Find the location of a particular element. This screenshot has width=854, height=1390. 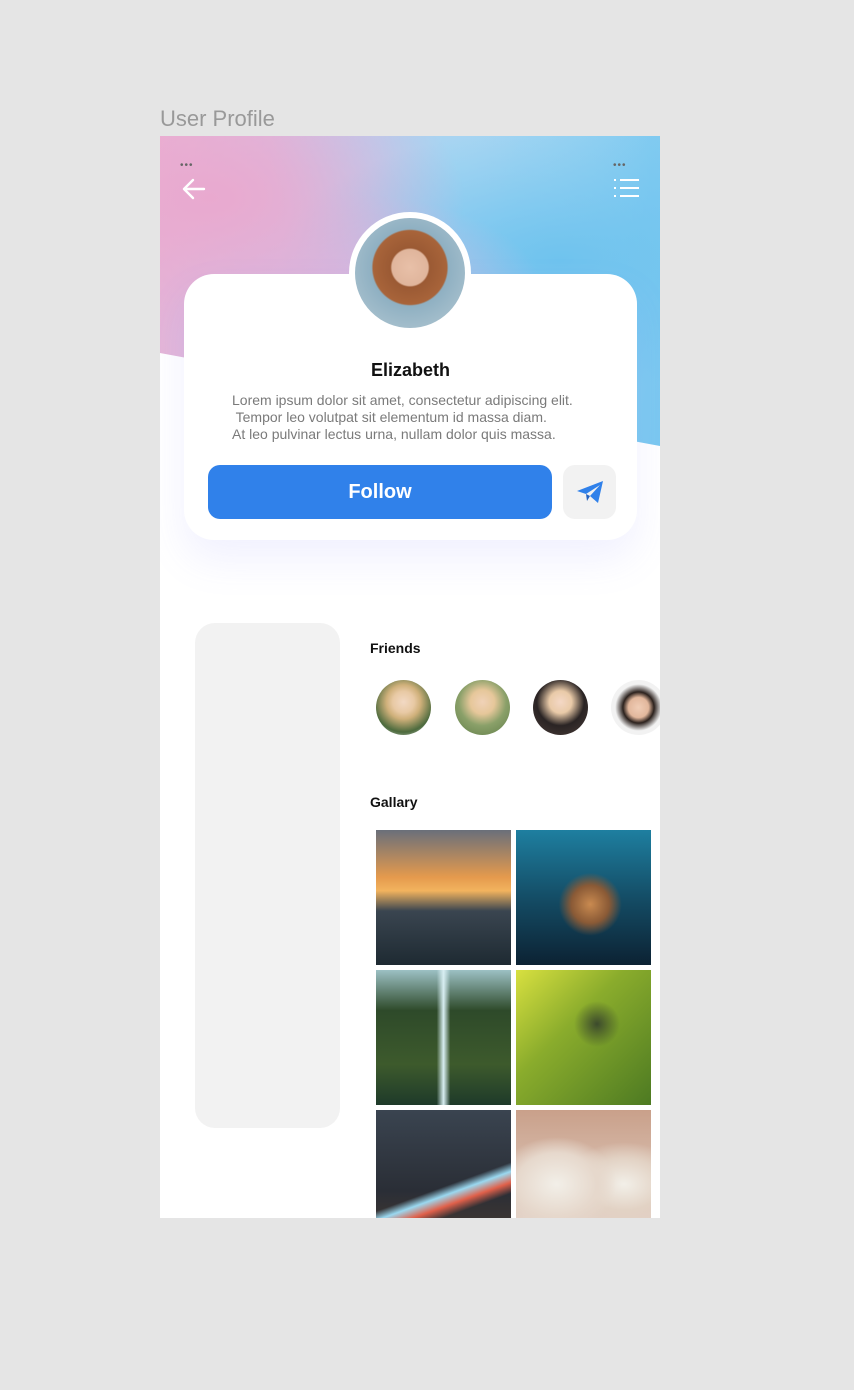

gallery-title: Gallary is located at coordinates (394, 802).